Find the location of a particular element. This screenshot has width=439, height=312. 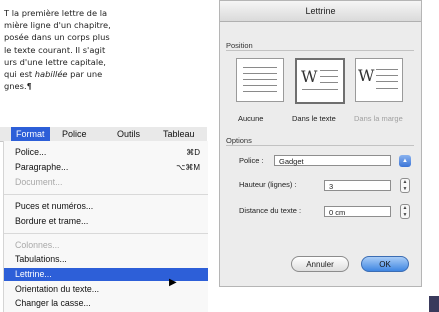

distance-input: 0 cm is located at coordinates (357, 211).